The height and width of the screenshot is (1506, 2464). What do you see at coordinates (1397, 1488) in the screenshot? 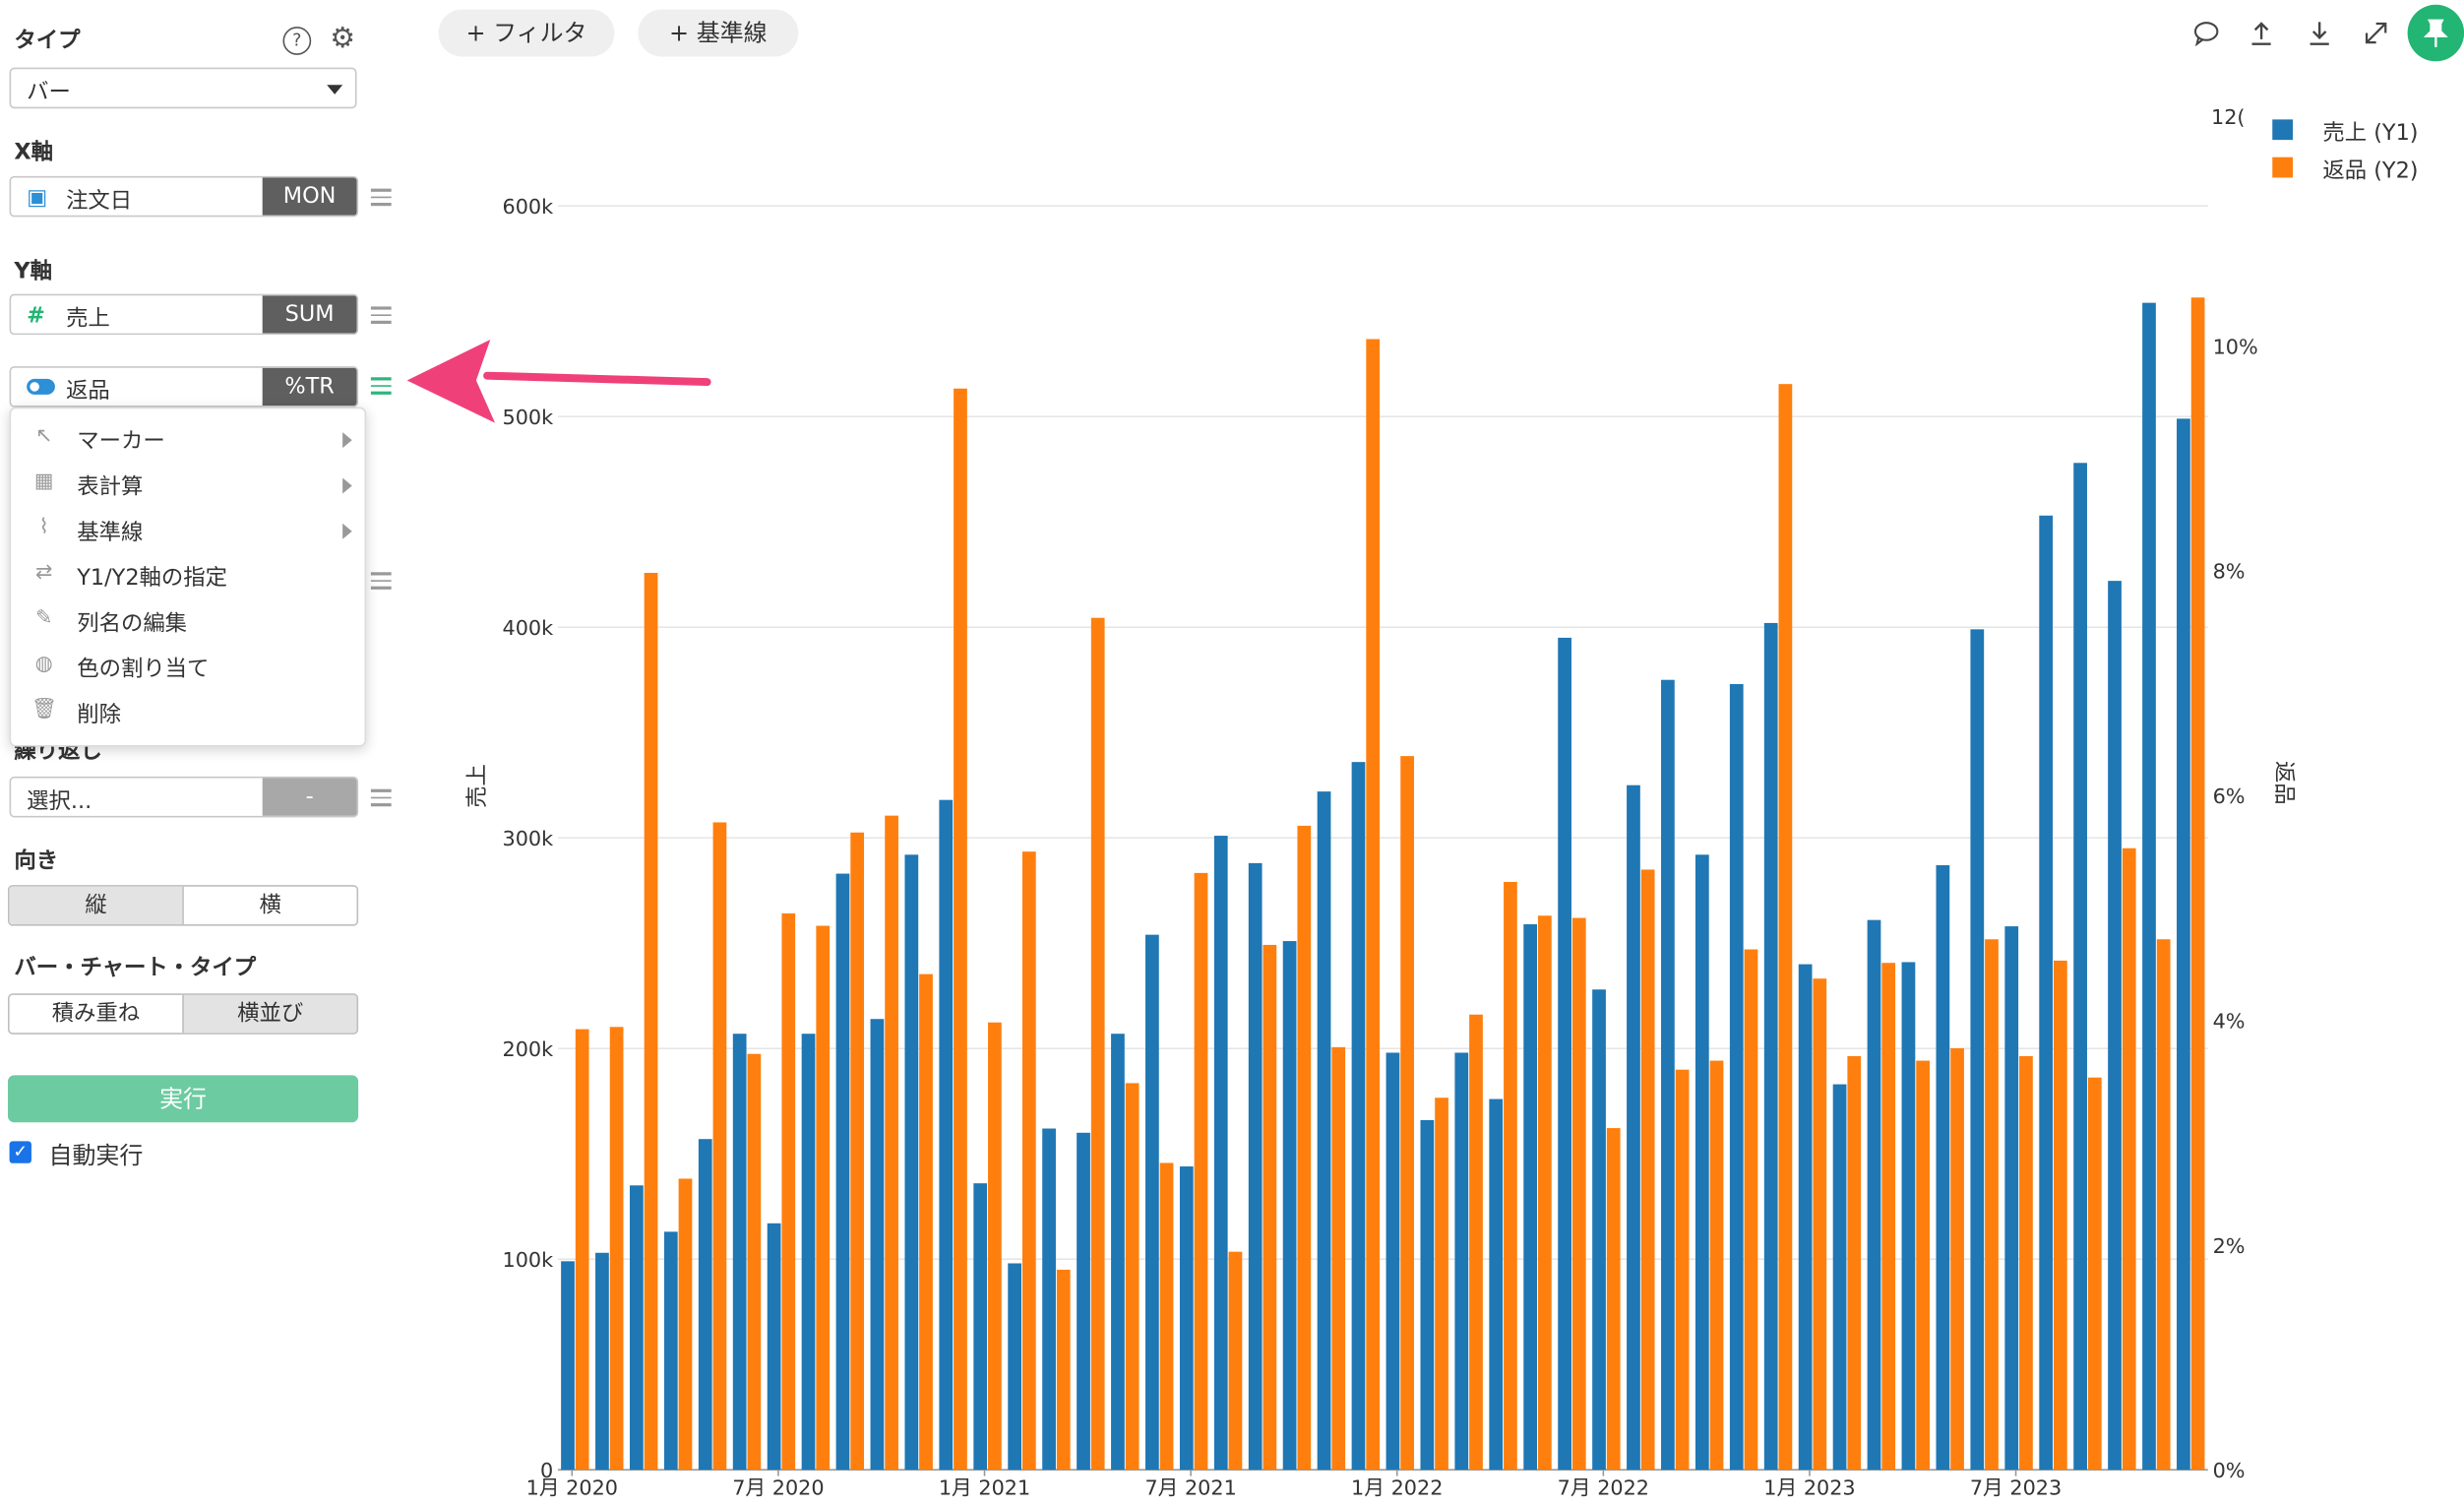
I see `x-tick-label: 1月 2022` at bounding box center [1397, 1488].